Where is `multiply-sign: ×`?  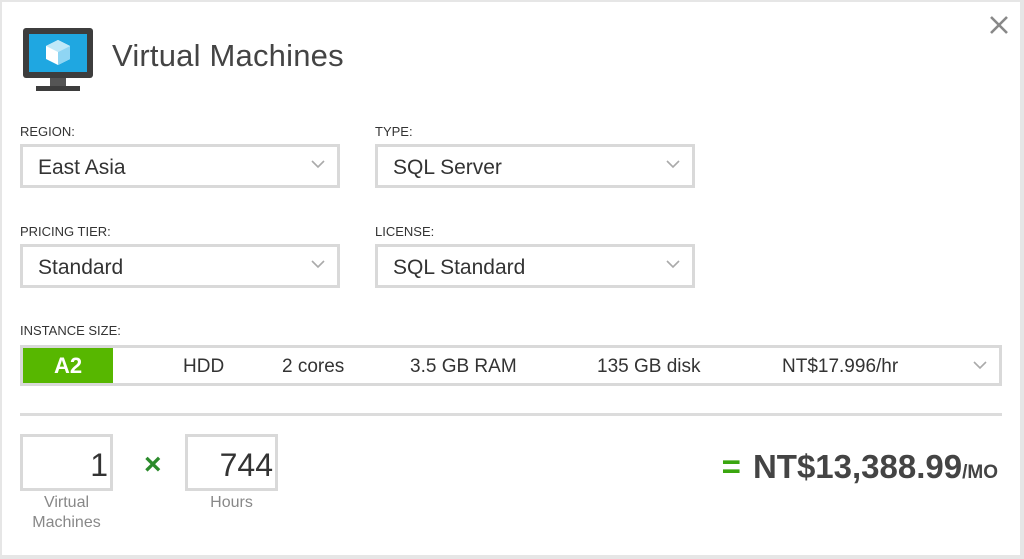 multiply-sign: × is located at coordinates (153, 464).